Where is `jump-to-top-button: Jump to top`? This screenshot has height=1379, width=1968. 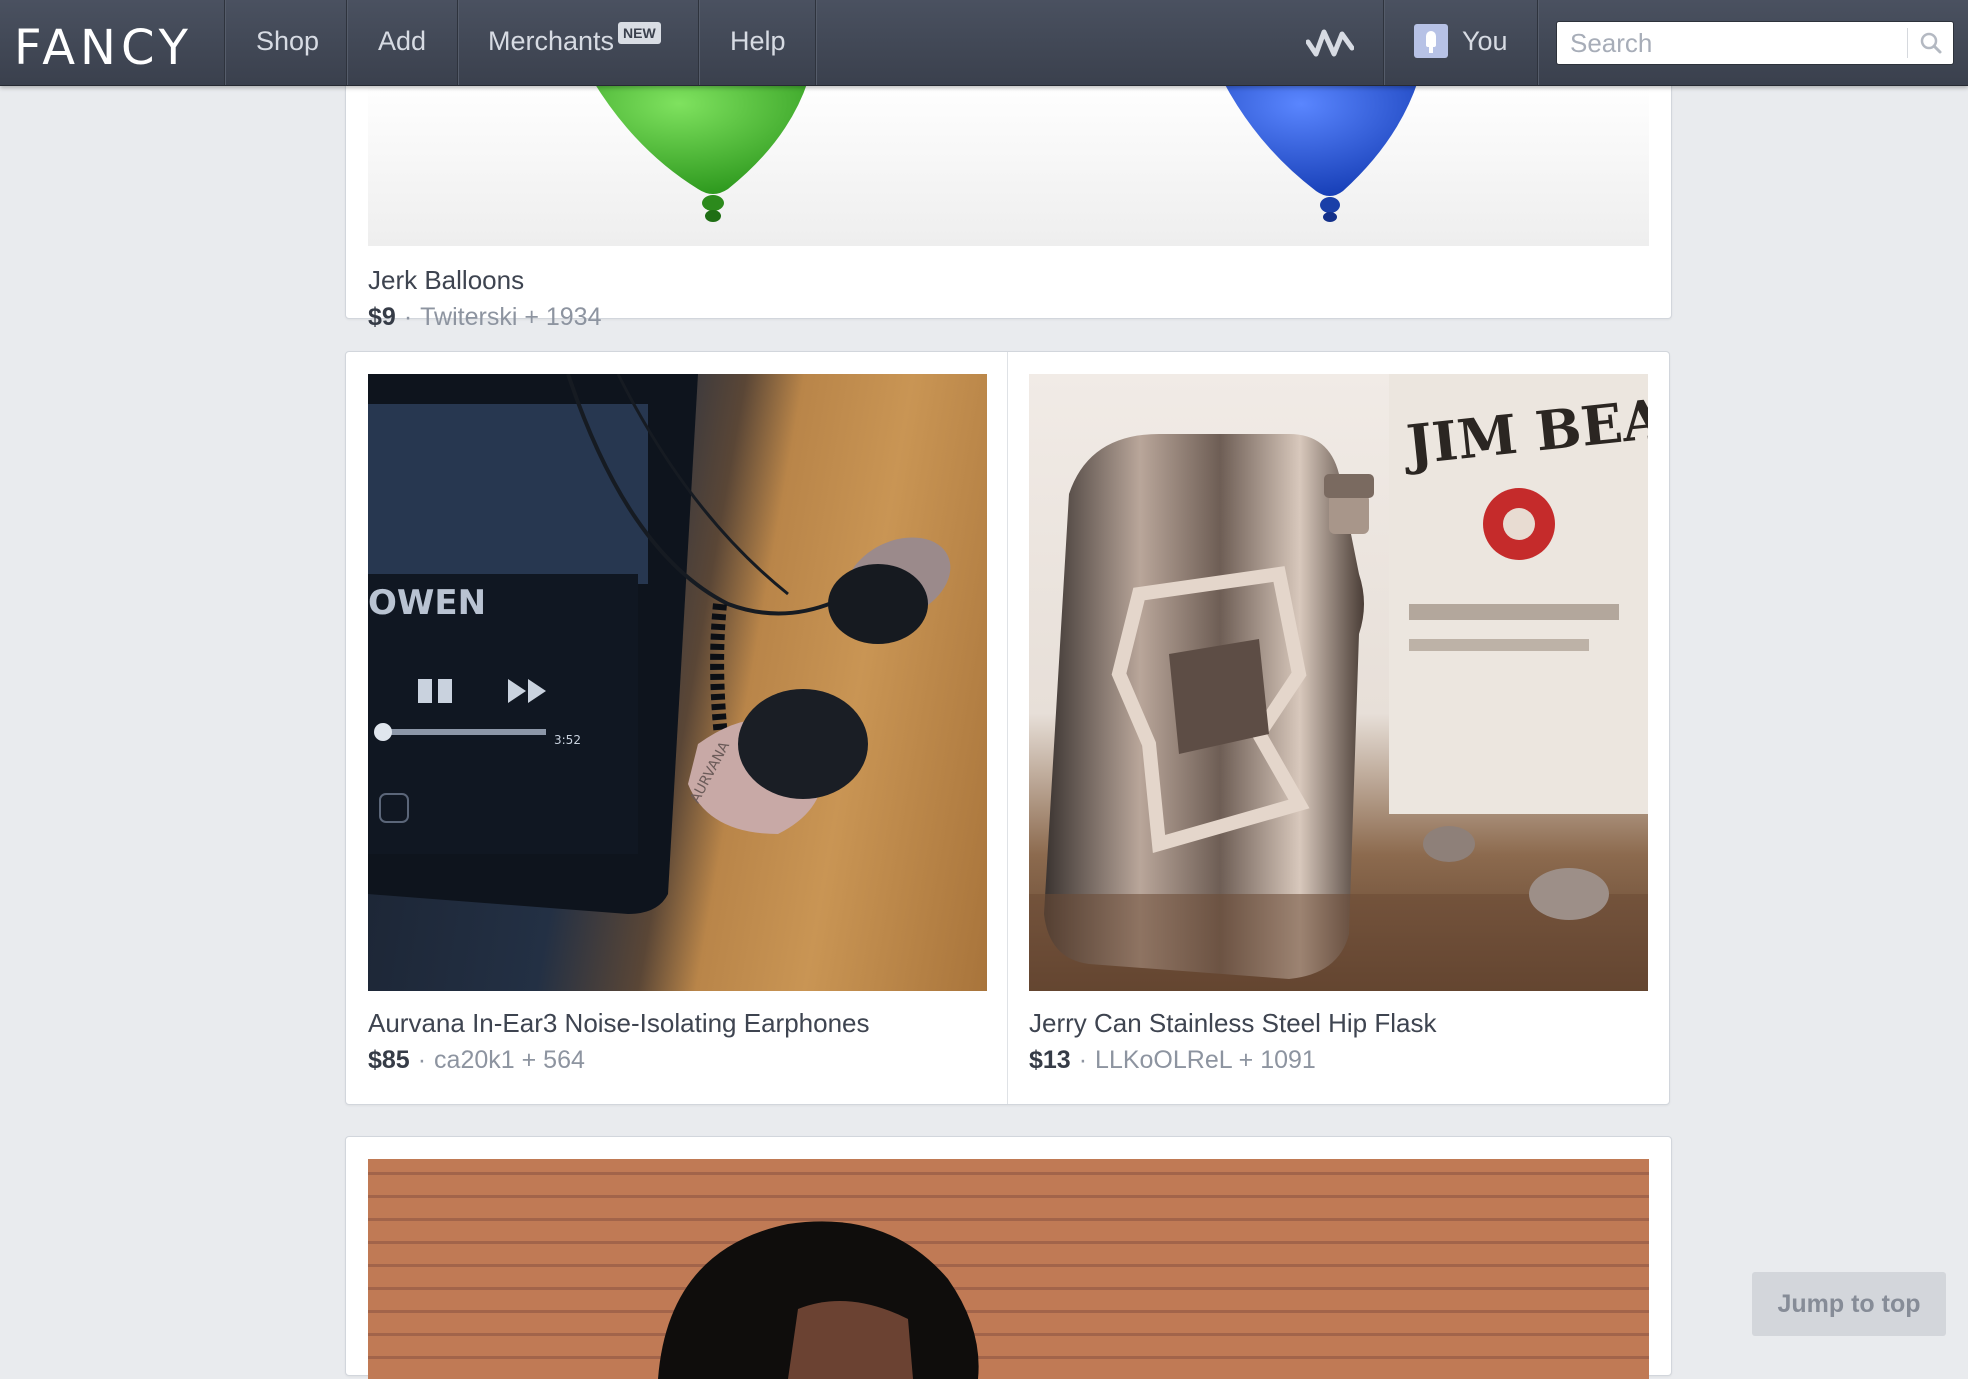
jump-to-top-button: Jump to top is located at coordinates (1849, 1304).